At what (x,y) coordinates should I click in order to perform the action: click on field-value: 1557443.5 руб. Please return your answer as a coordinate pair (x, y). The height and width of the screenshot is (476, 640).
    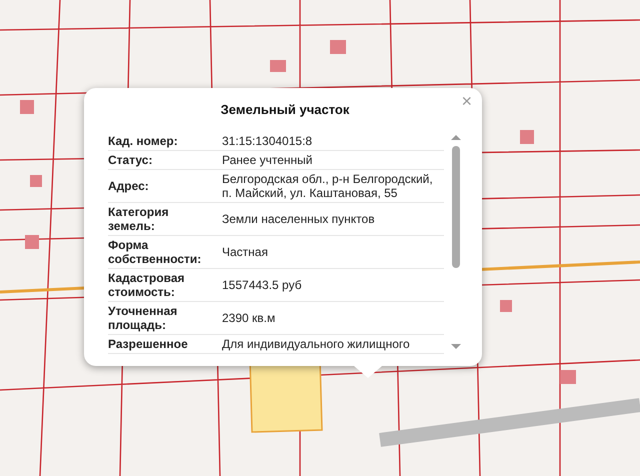
    Looking at the image, I should click on (261, 285).